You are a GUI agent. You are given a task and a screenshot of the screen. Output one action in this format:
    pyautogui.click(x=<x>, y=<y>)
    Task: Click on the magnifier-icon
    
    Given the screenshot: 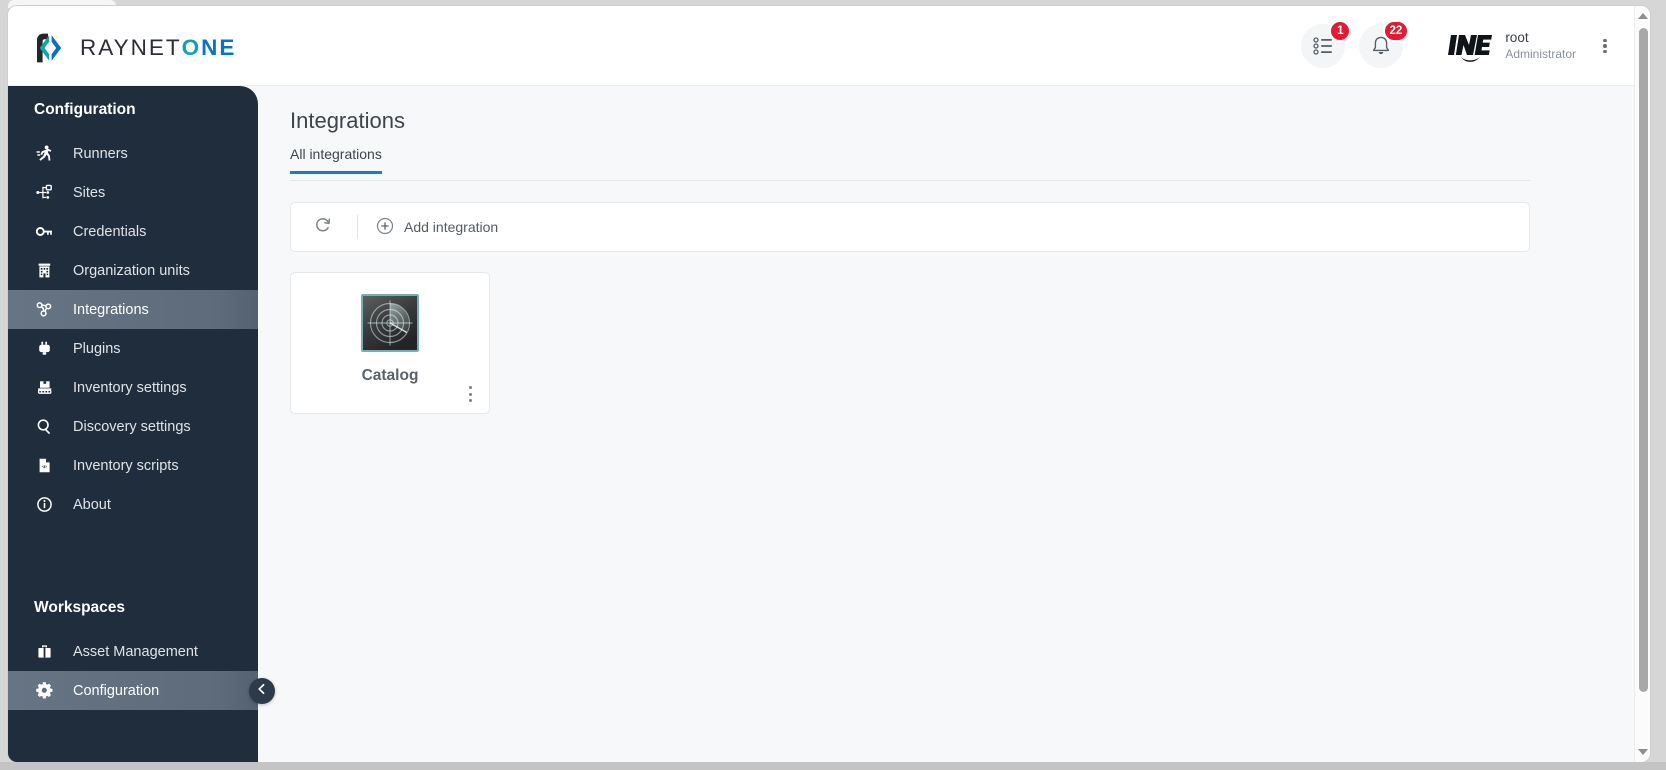 What is the action you would take?
    pyautogui.click(x=44, y=426)
    